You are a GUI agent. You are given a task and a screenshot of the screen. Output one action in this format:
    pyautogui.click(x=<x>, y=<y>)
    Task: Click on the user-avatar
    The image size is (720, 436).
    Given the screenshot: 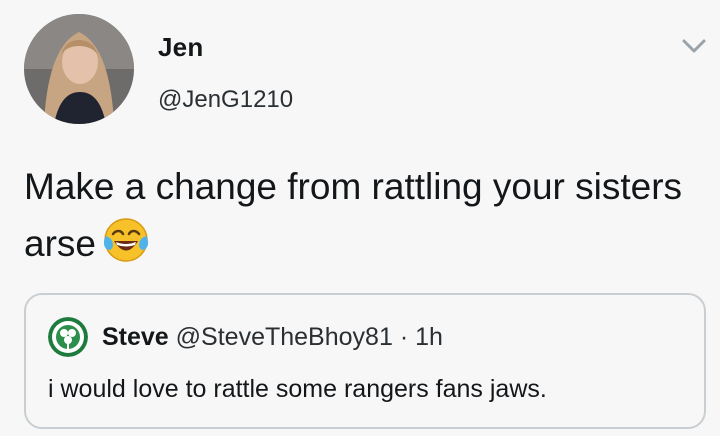 What is the action you would take?
    pyautogui.click(x=79, y=69)
    